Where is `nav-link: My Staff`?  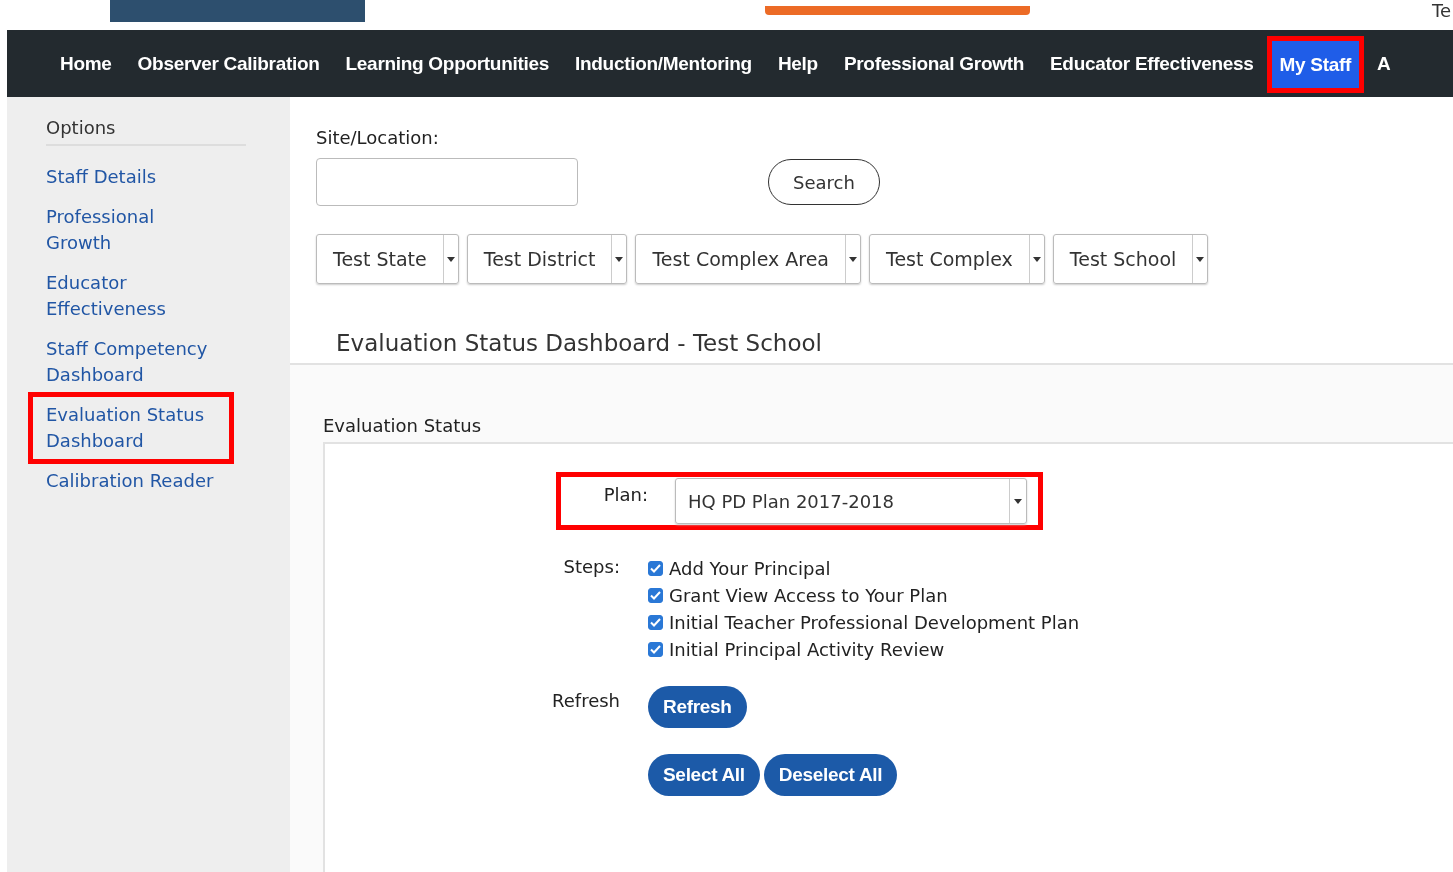
nav-link: My Staff is located at coordinates (1315, 64).